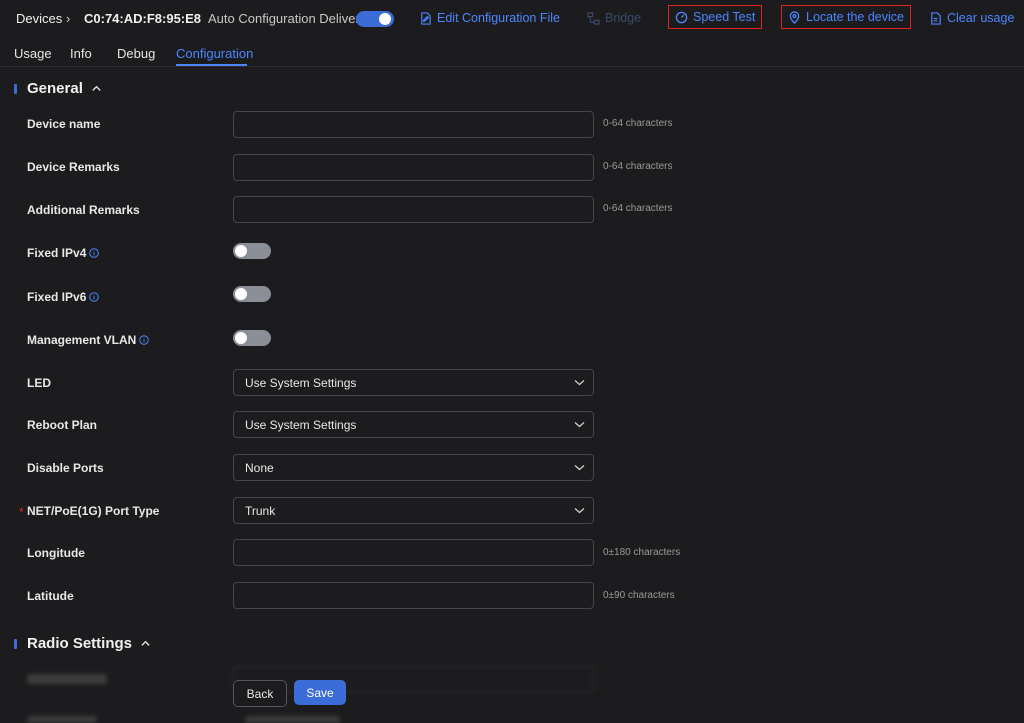 Image resolution: width=1024 pixels, height=723 pixels. What do you see at coordinates (287, 18) in the screenshot?
I see `auto-config-label: Auto Configuration Delivery` at bounding box center [287, 18].